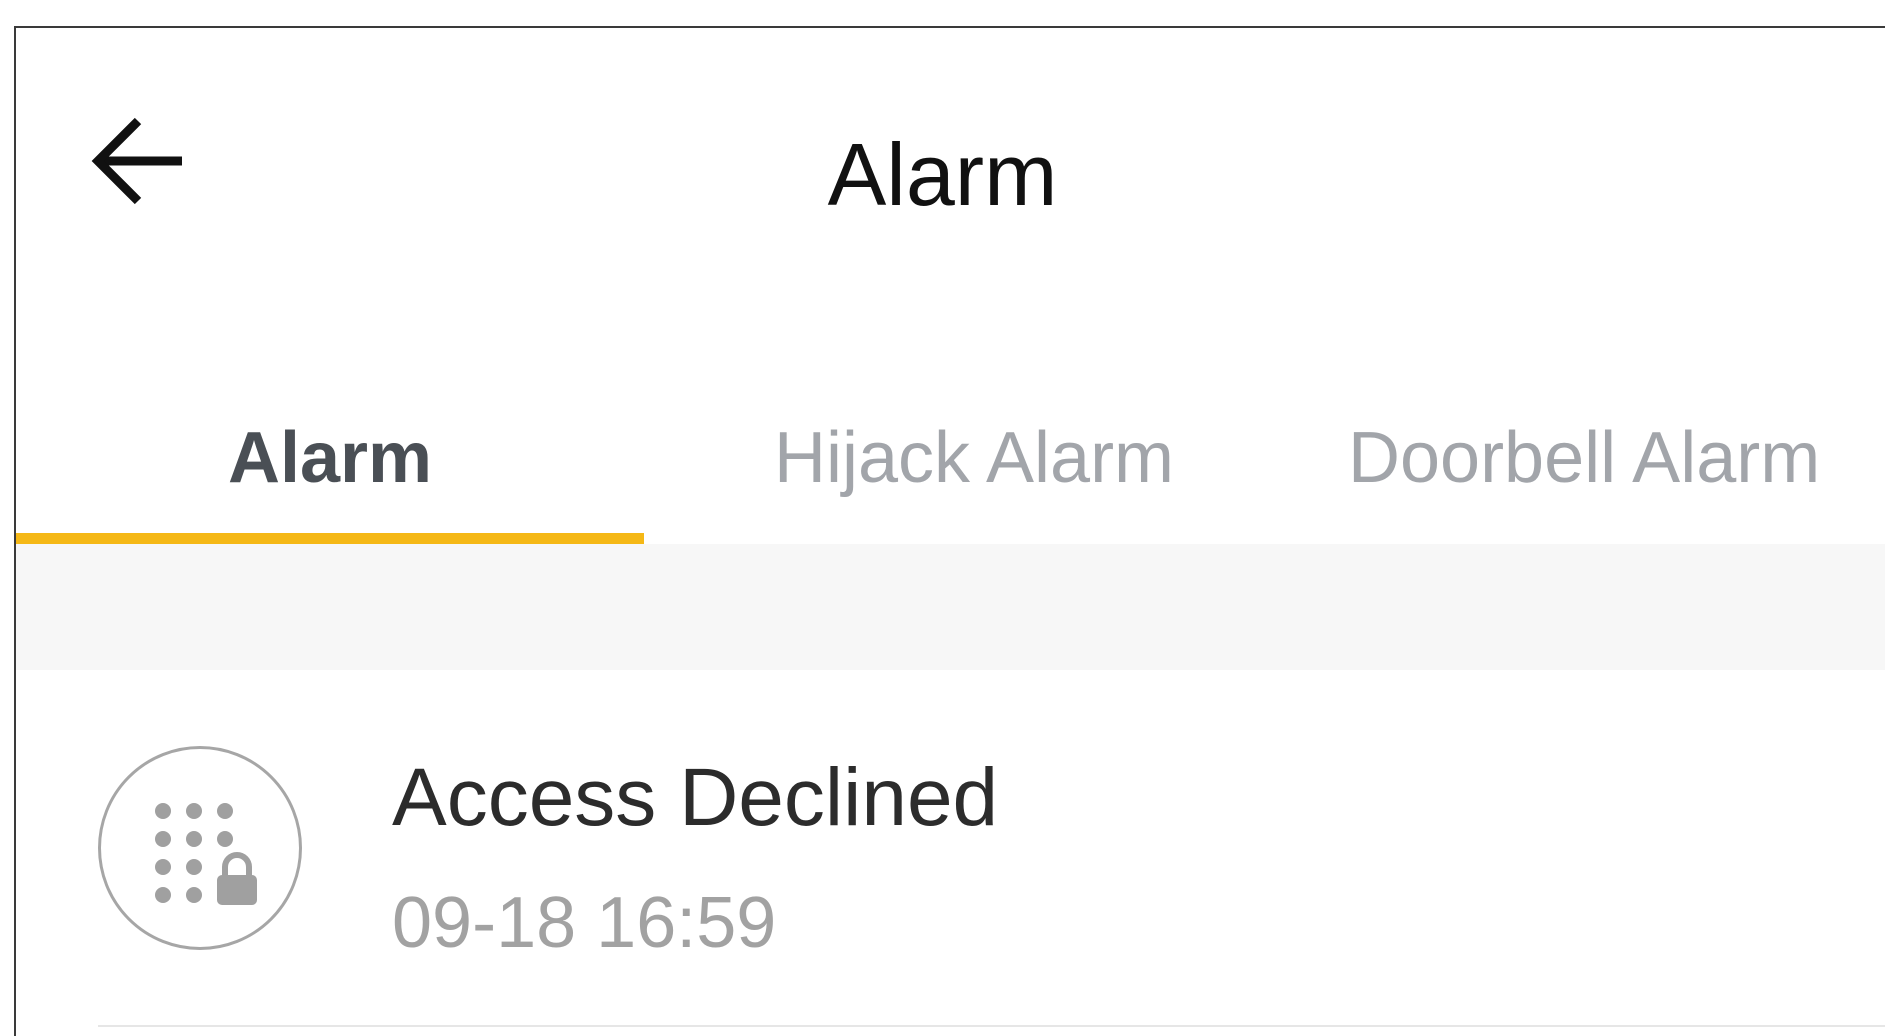  I want to click on keypad-lock-icon, so click(200, 848).